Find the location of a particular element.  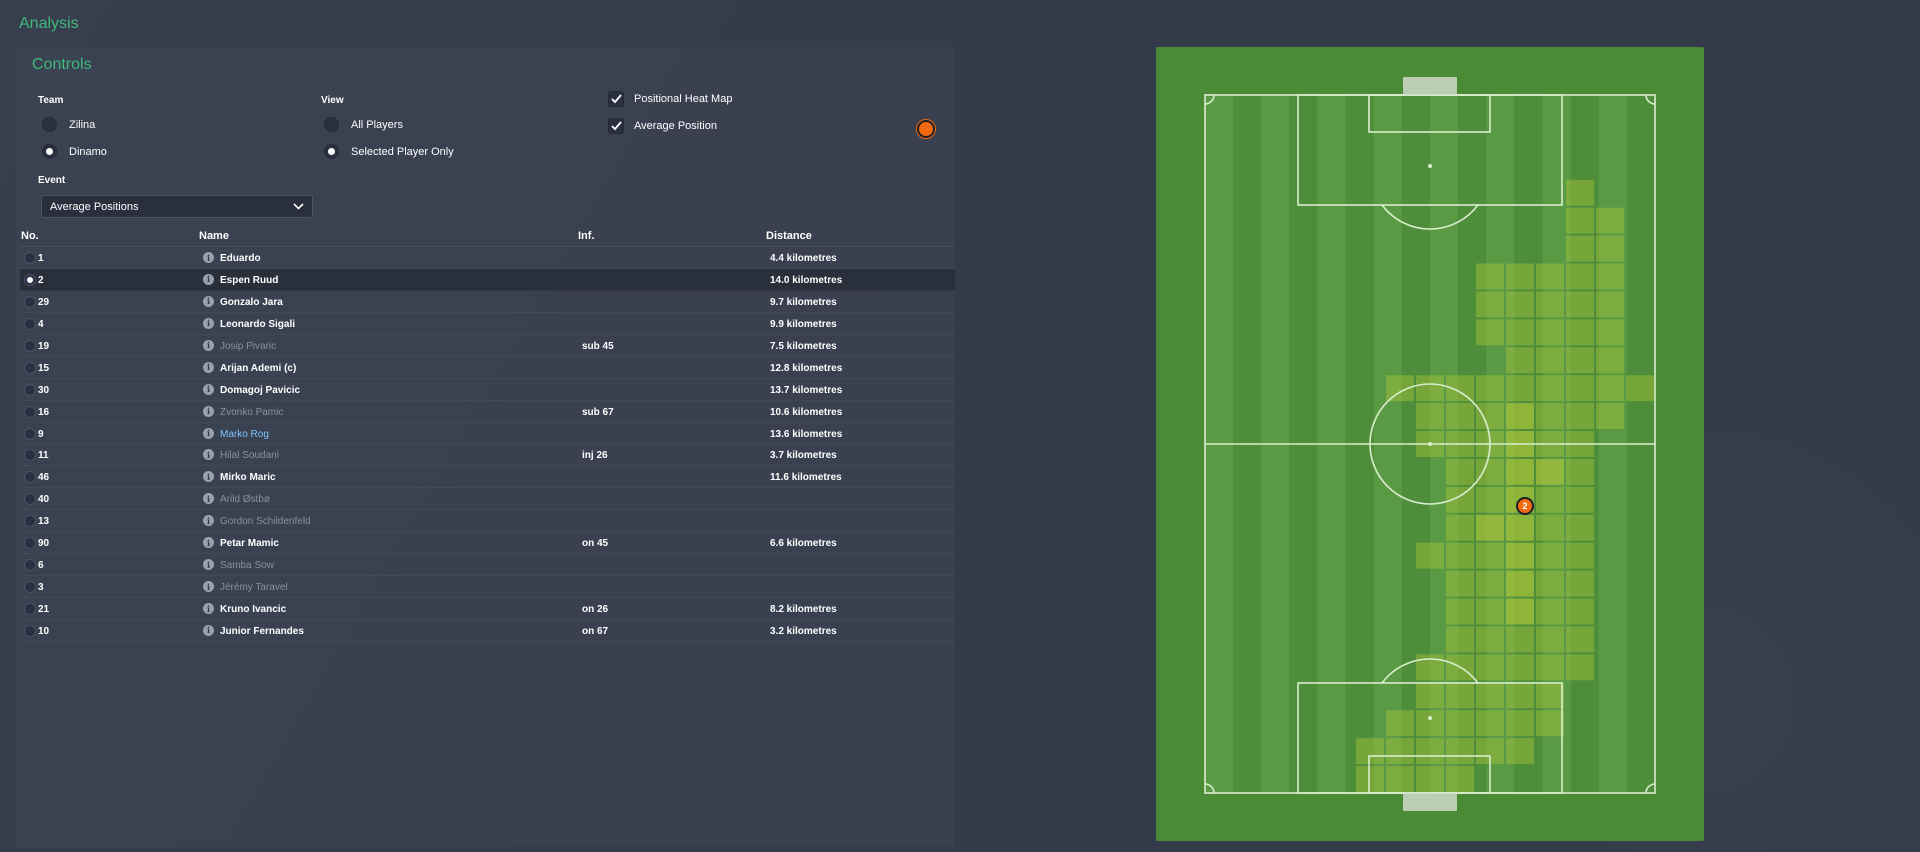

team-label: Team is located at coordinates (51, 100).